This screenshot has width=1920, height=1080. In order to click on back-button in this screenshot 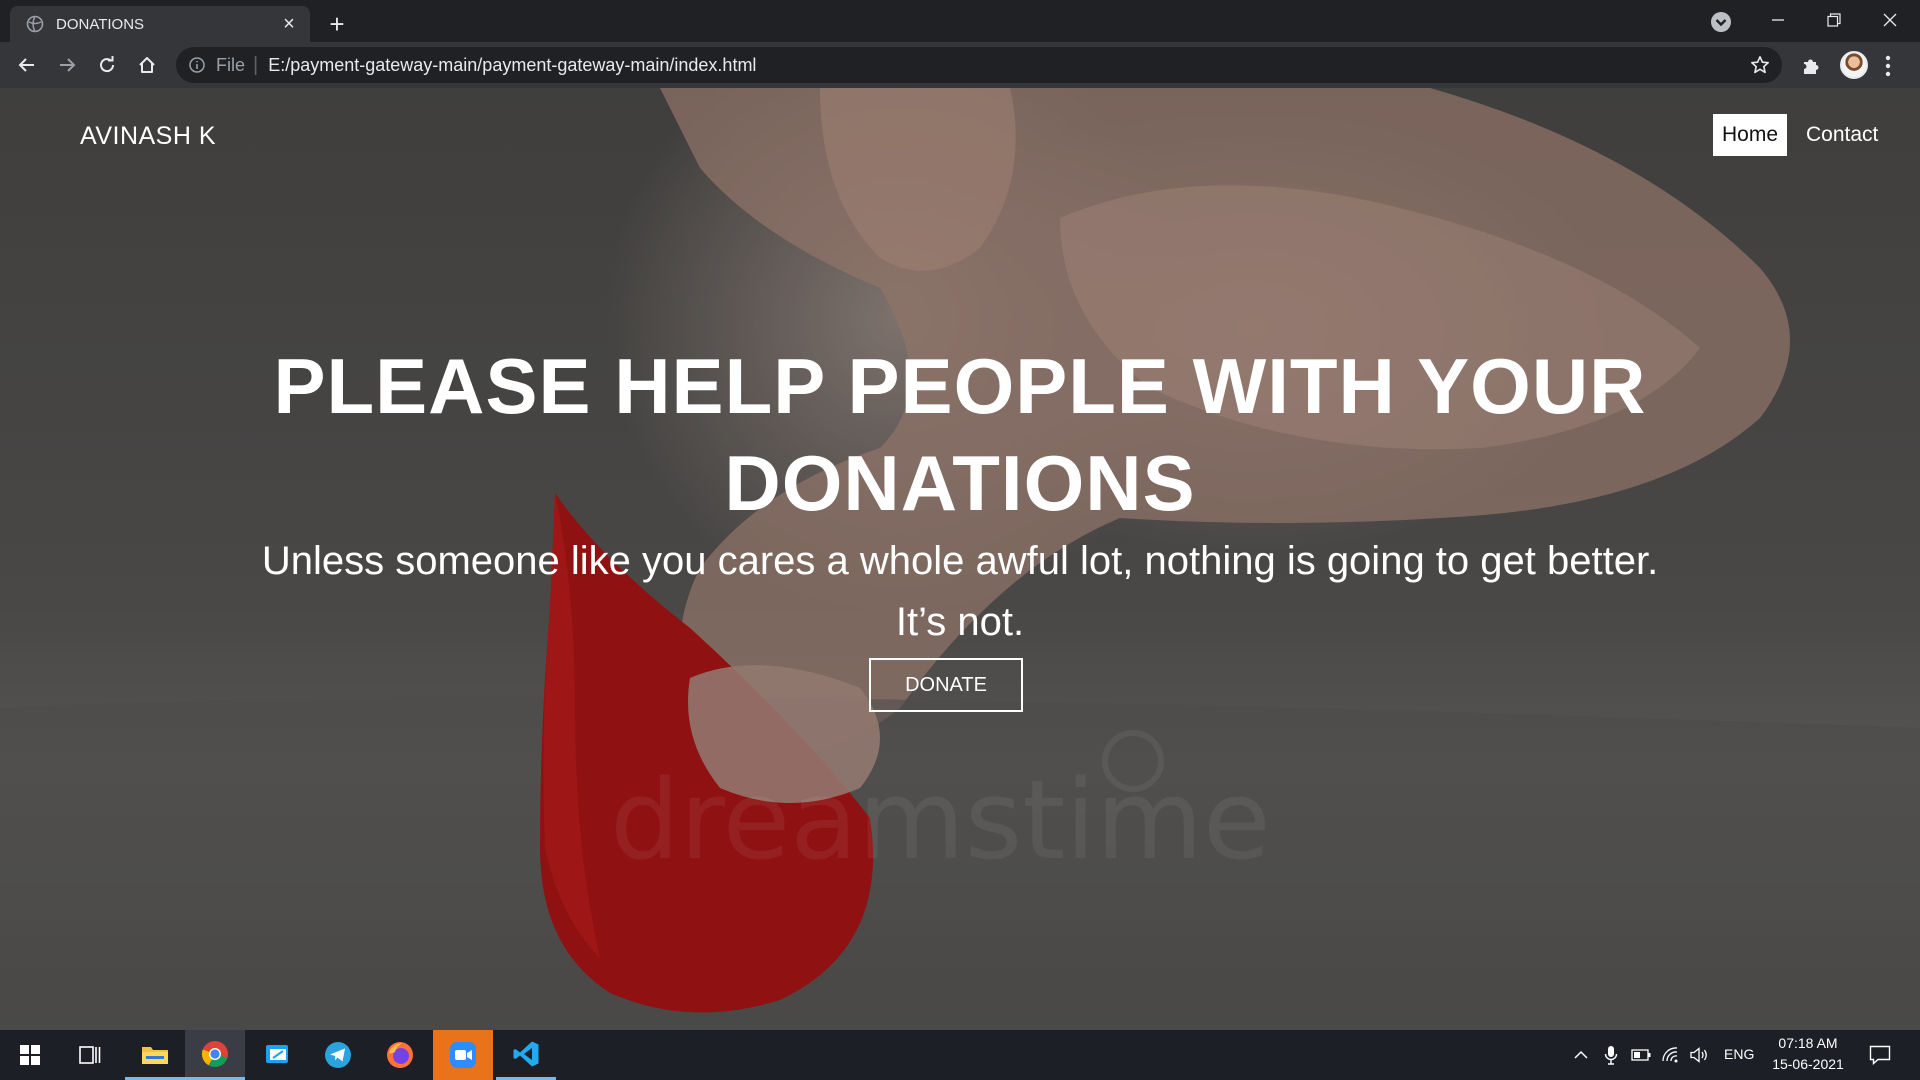, I will do `click(27, 65)`.